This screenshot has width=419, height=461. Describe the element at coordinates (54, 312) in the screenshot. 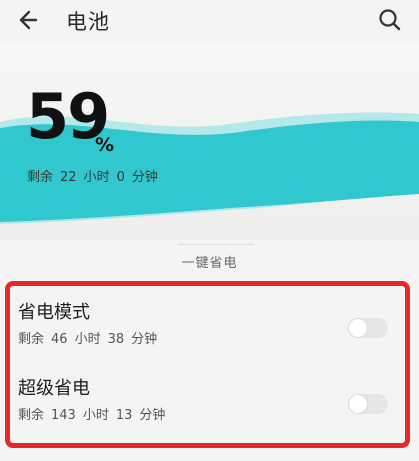

I see `power-saving-mode-title: 省电模式` at that location.